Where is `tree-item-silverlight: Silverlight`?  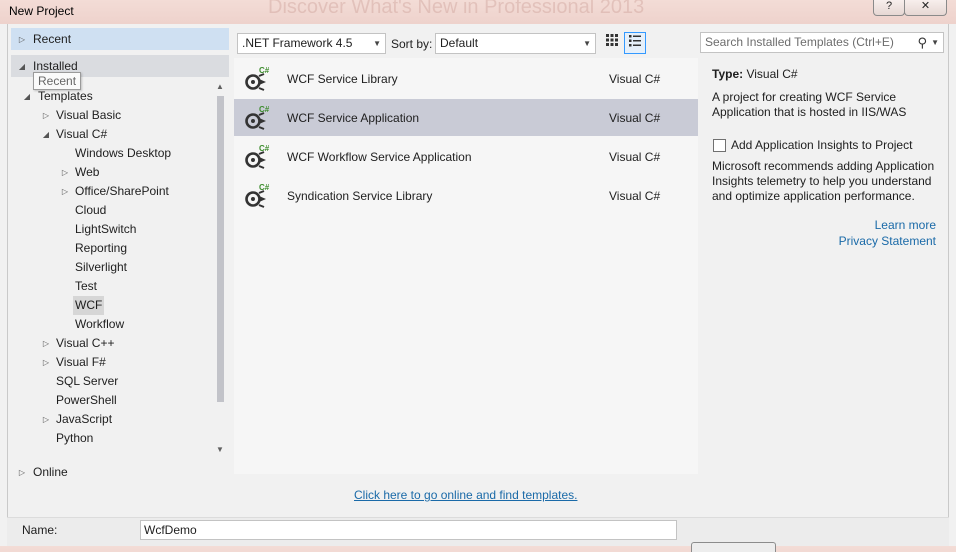
tree-item-silverlight: Silverlight is located at coordinates (101, 267).